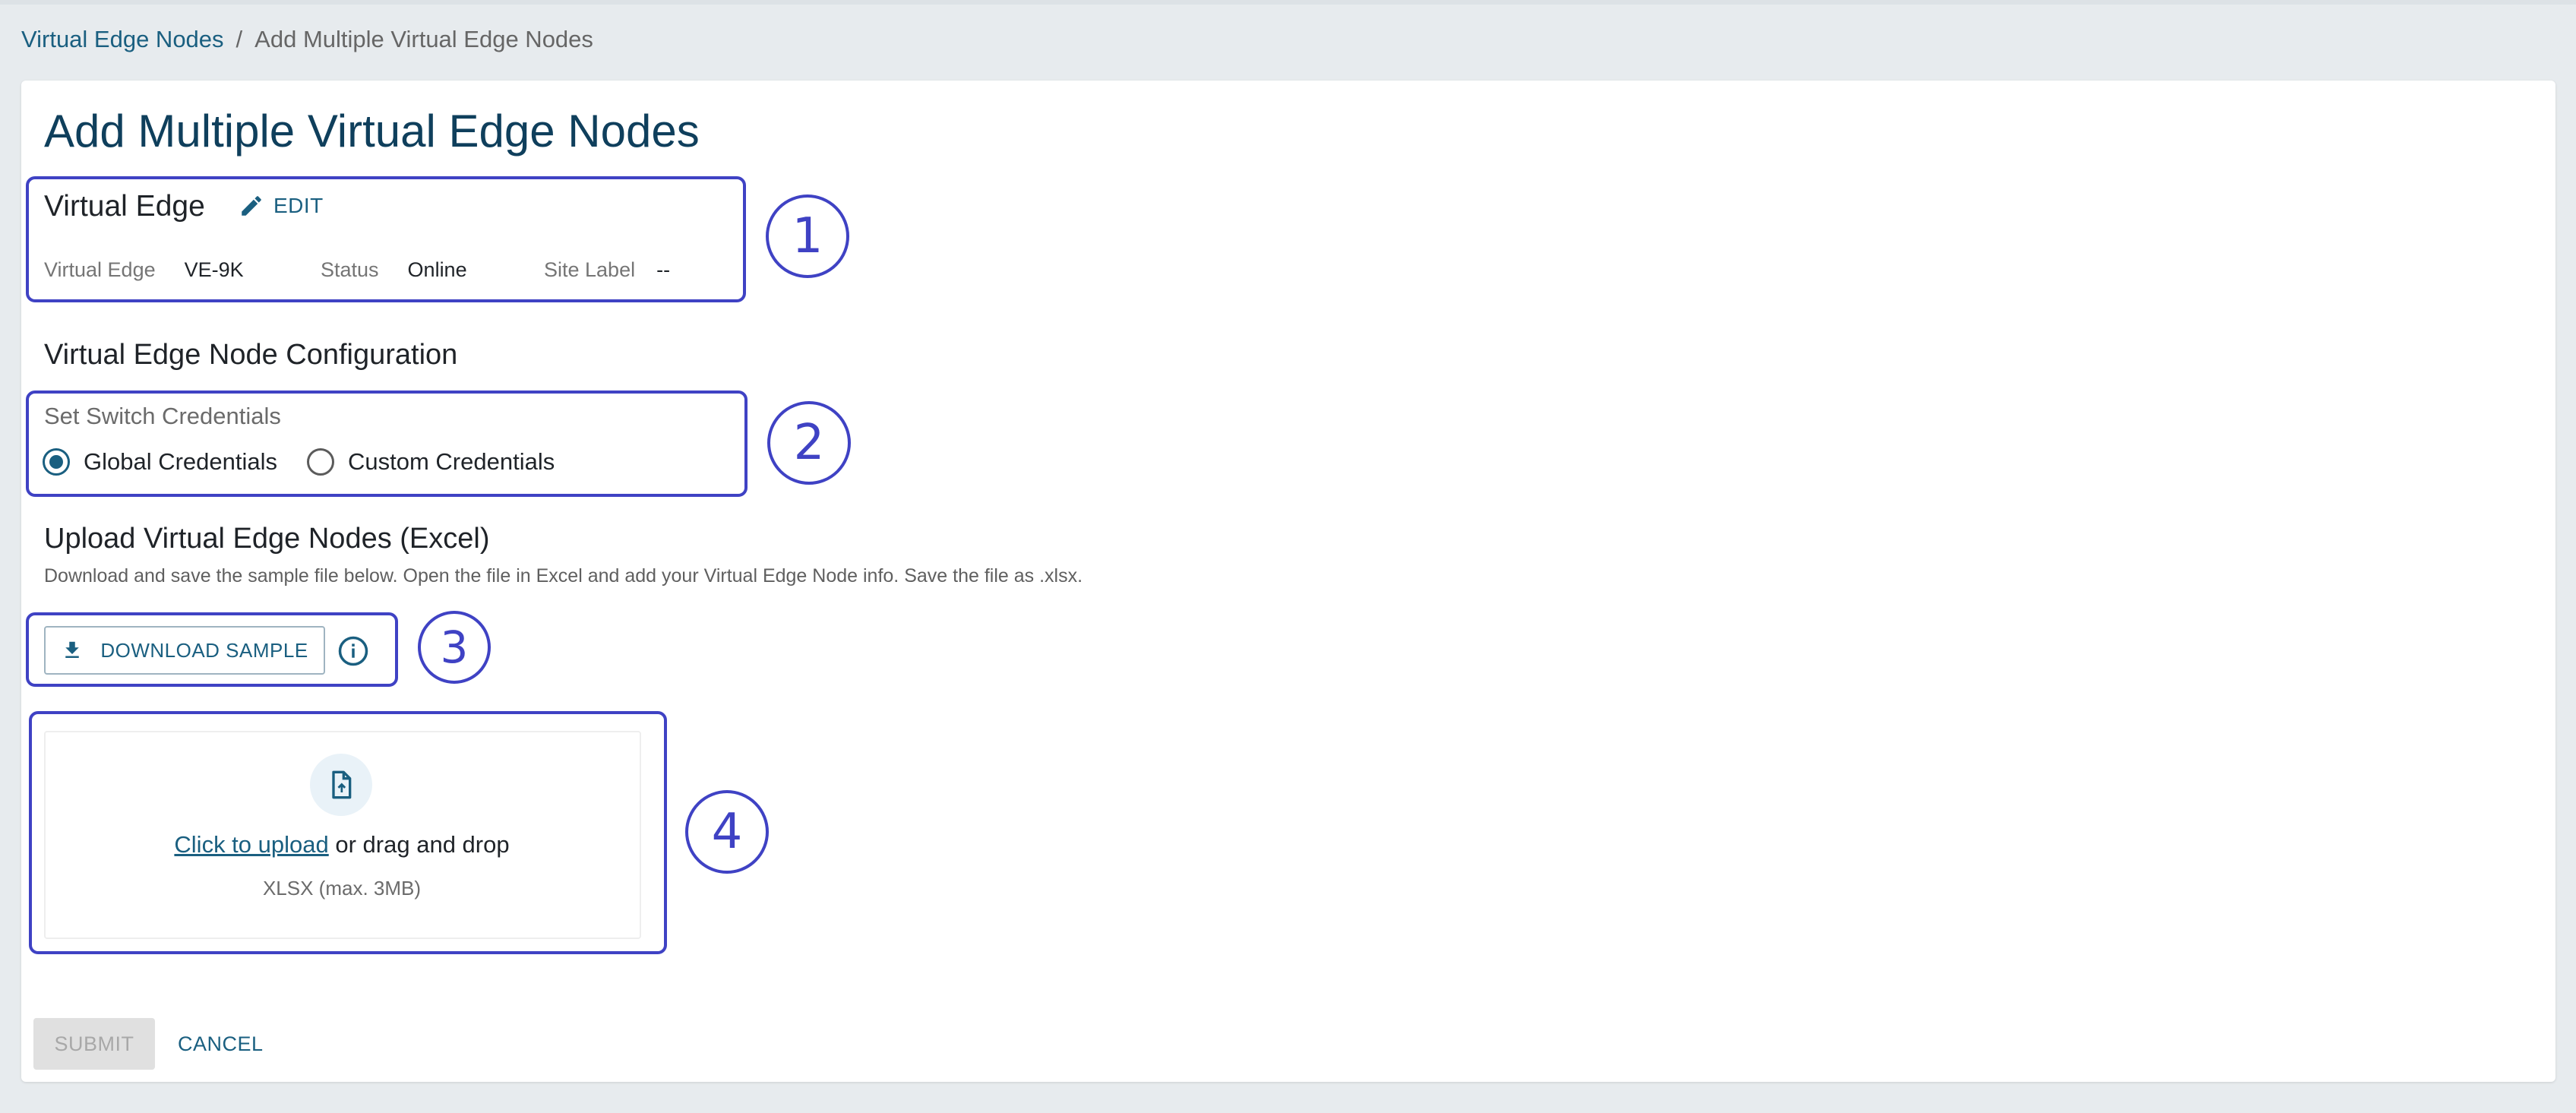 The width and height of the screenshot is (2576, 1113). What do you see at coordinates (72, 649) in the screenshot?
I see `download-icon` at bounding box center [72, 649].